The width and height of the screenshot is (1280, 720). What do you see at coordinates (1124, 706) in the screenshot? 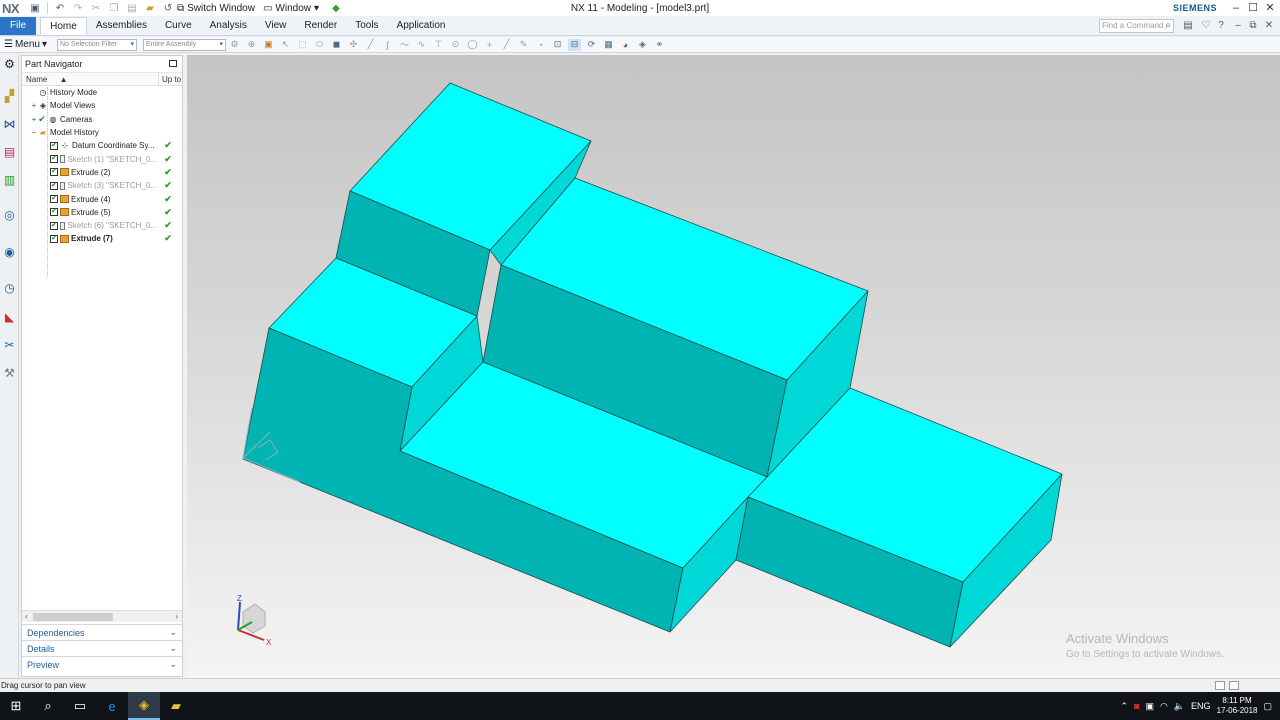
I see `chevron-up-icon: ⌃` at bounding box center [1124, 706].